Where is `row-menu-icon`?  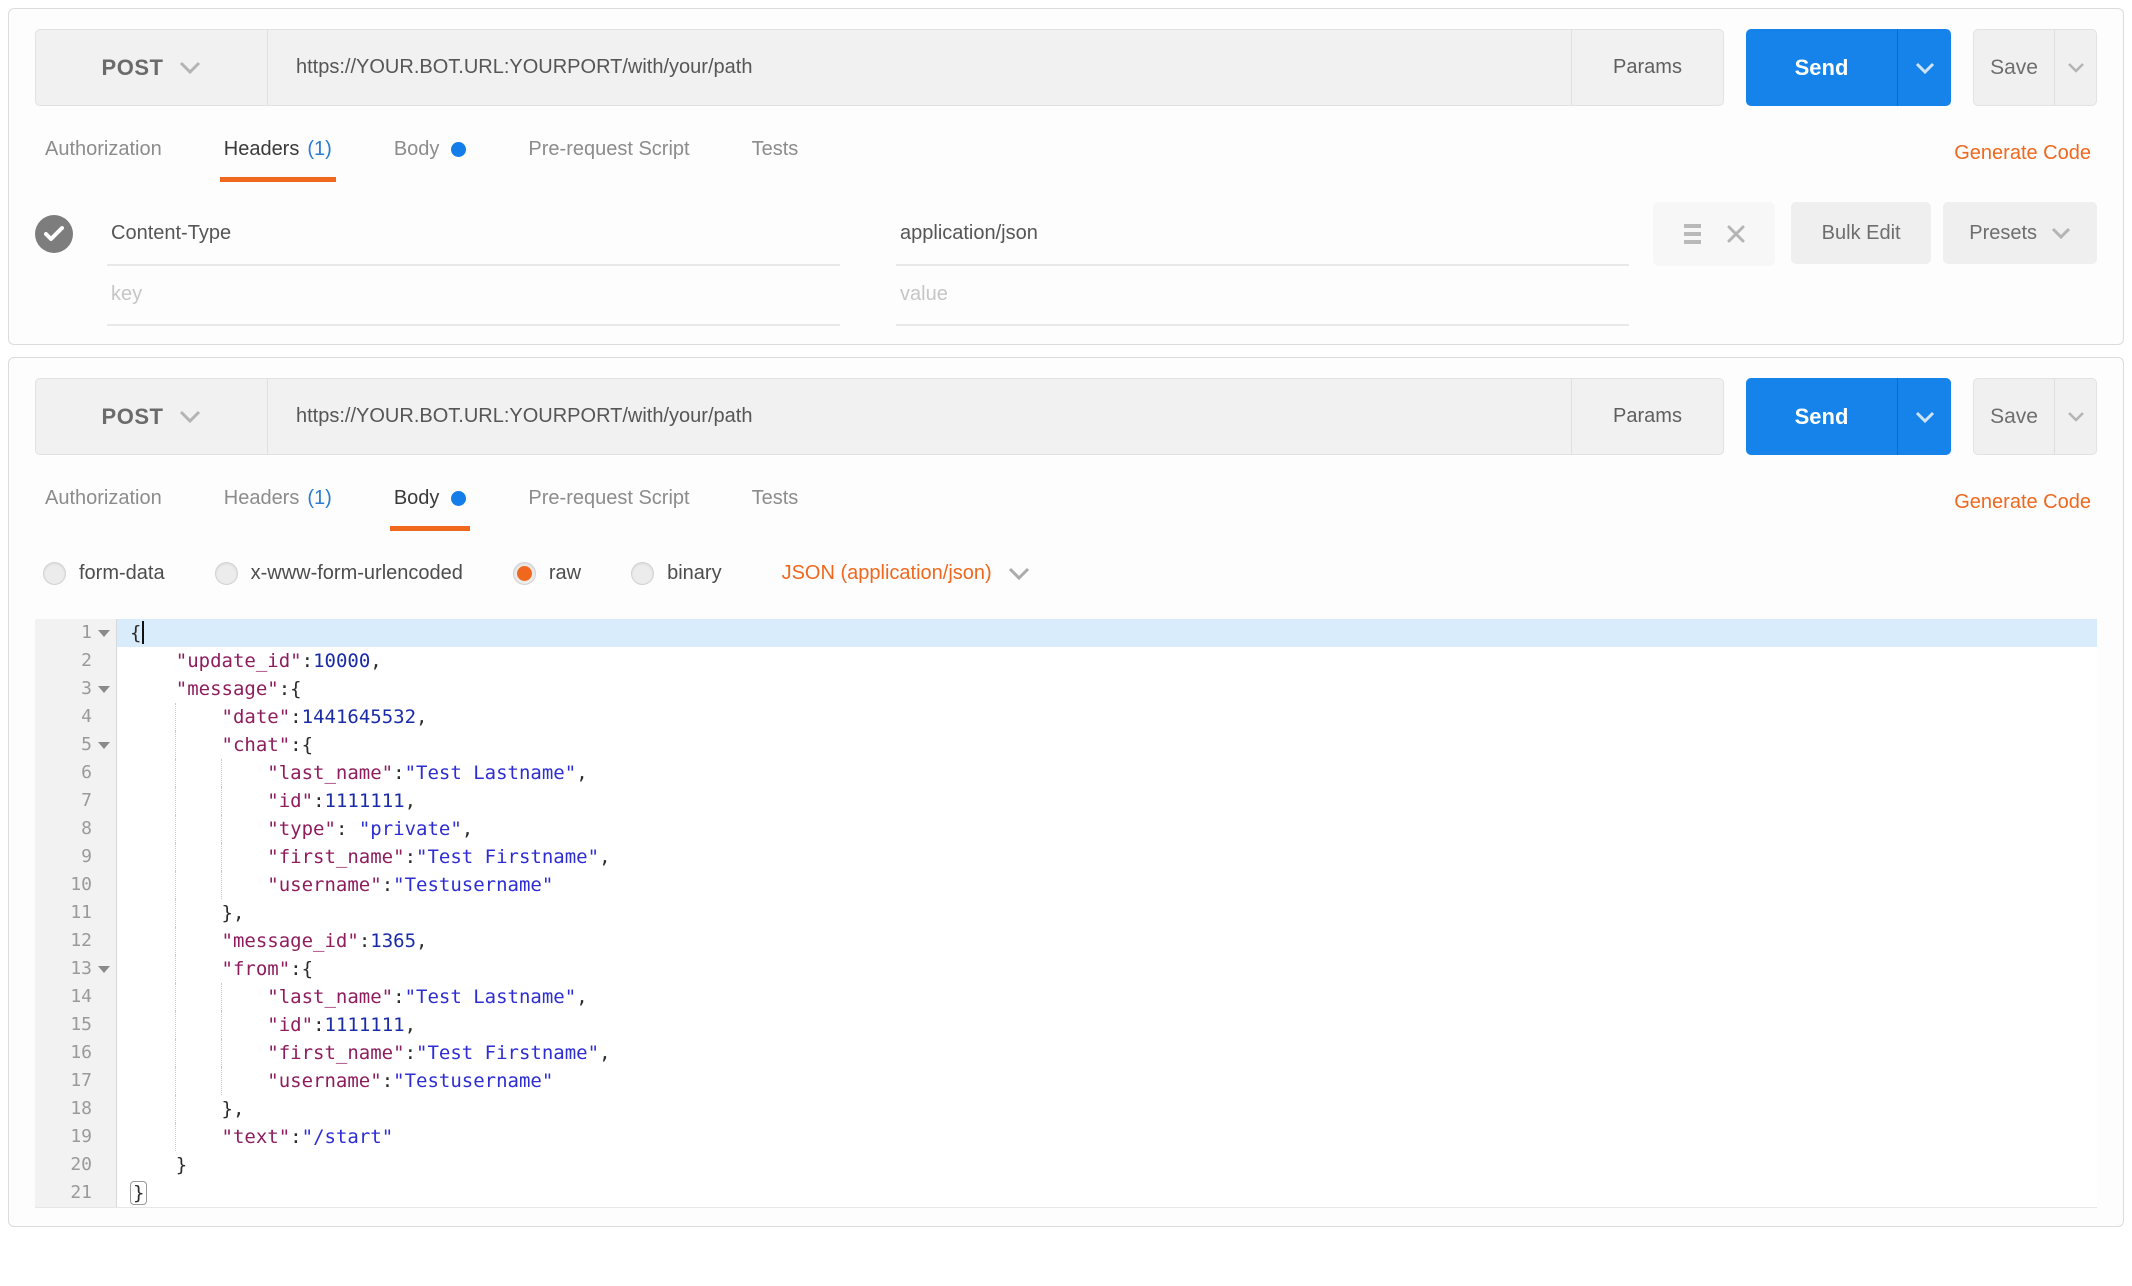
row-menu-icon is located at coordinates (1692, 234).